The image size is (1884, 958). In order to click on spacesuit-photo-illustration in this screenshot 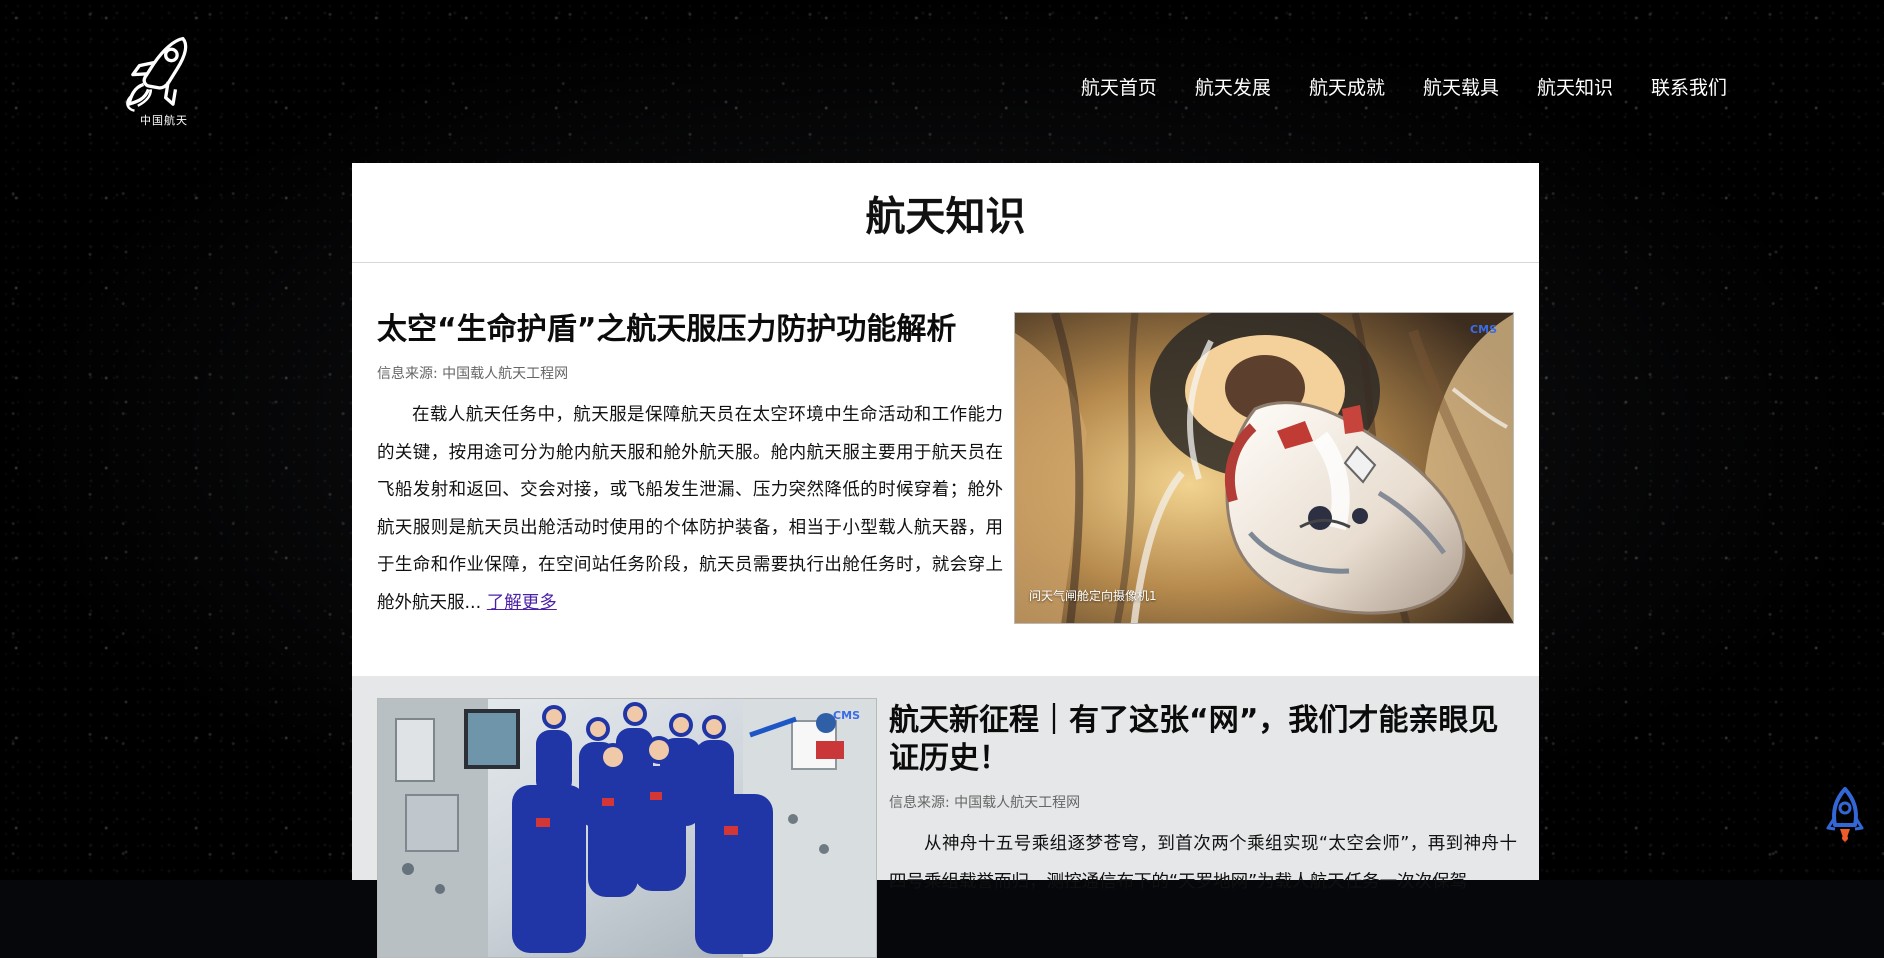, I will do `click(1264, 468)`.